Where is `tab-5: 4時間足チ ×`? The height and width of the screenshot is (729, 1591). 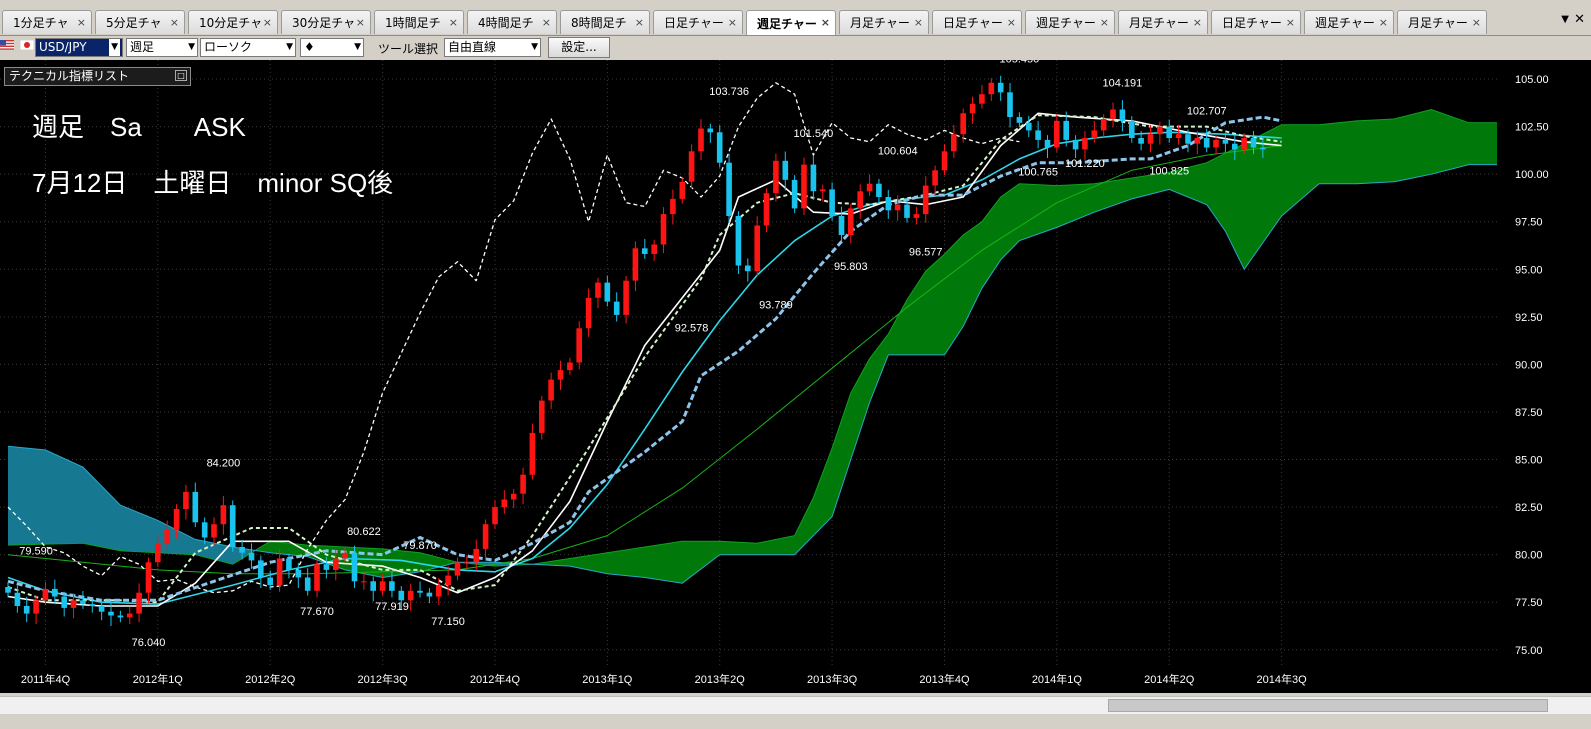
tab-5: 4時間足チ × is located at coordinates (512, 22).